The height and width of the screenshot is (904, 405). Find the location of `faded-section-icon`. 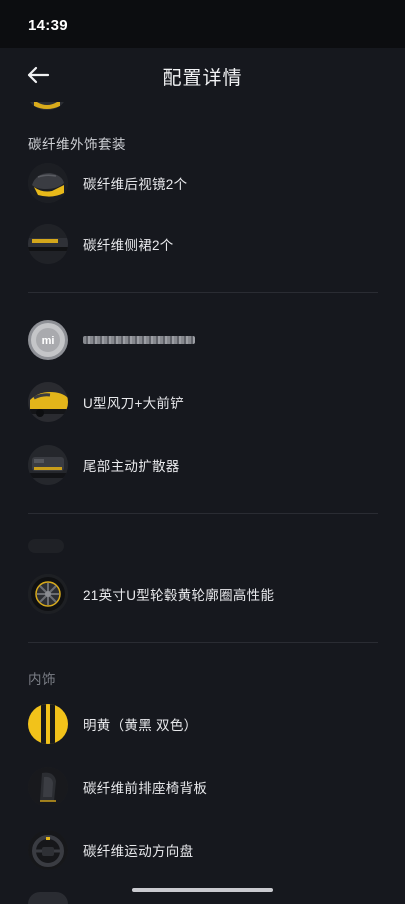

faded-section-icon is located at coordinates (46, 546).